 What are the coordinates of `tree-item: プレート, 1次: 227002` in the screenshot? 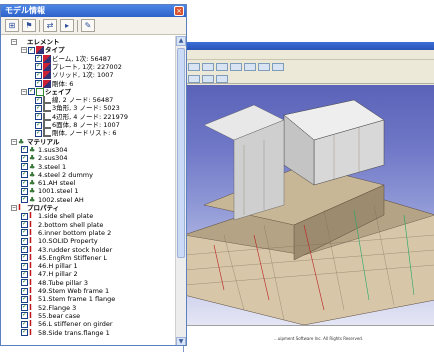 It's located at (78, 66).